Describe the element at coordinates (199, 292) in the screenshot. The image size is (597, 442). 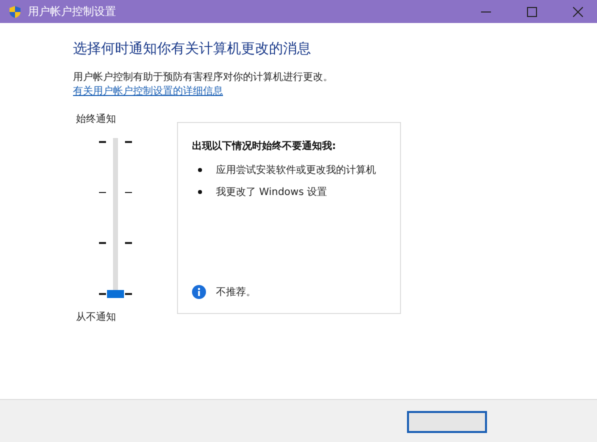
I see `info-icon` at that location.